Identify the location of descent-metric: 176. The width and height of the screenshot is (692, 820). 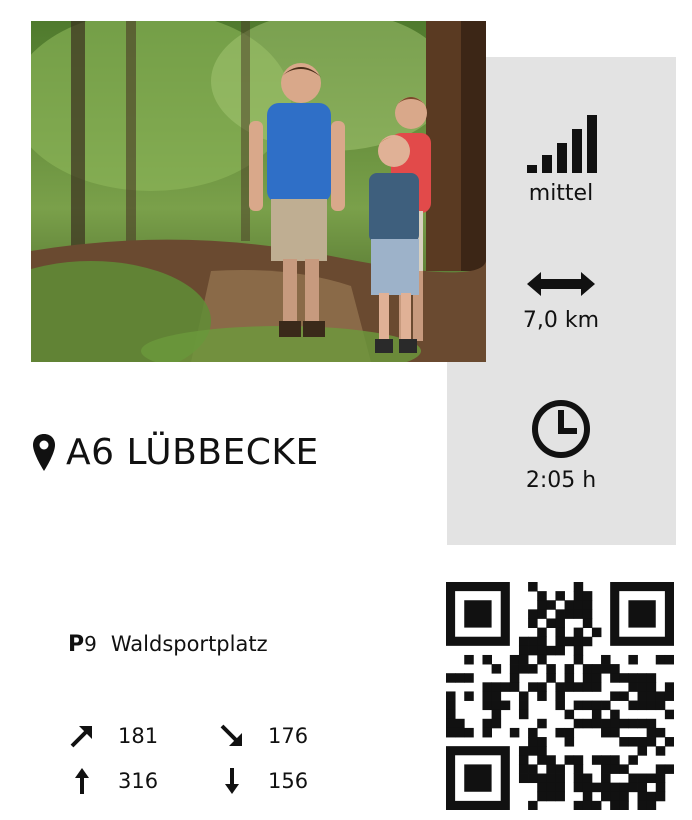
(263, 736).